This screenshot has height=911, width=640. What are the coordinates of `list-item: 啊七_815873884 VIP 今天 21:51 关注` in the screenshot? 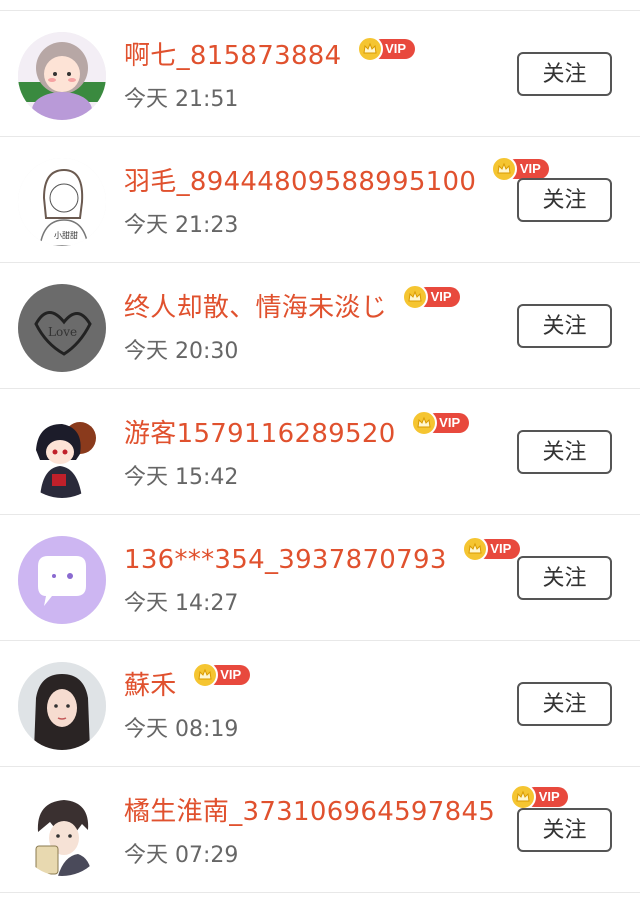 It's located at (320, 74).